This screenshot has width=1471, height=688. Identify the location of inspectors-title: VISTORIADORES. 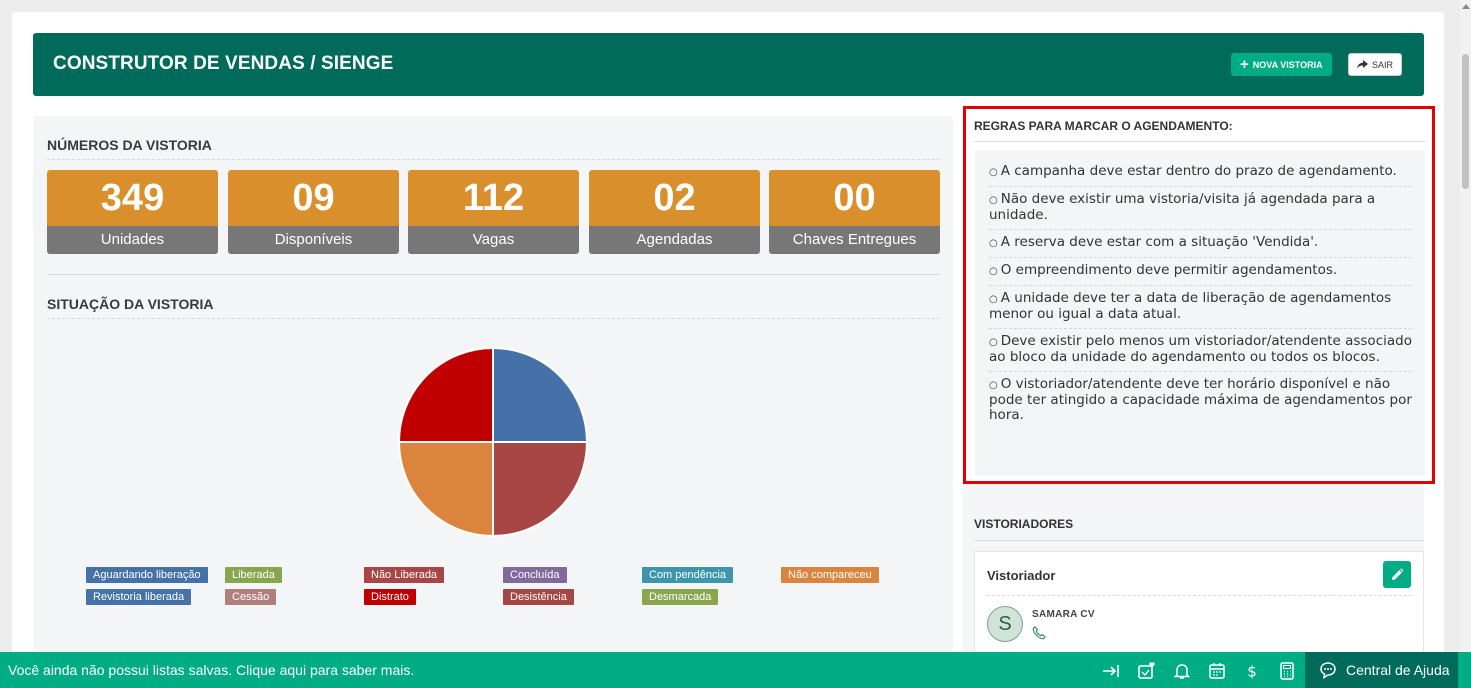
(1024, 524).